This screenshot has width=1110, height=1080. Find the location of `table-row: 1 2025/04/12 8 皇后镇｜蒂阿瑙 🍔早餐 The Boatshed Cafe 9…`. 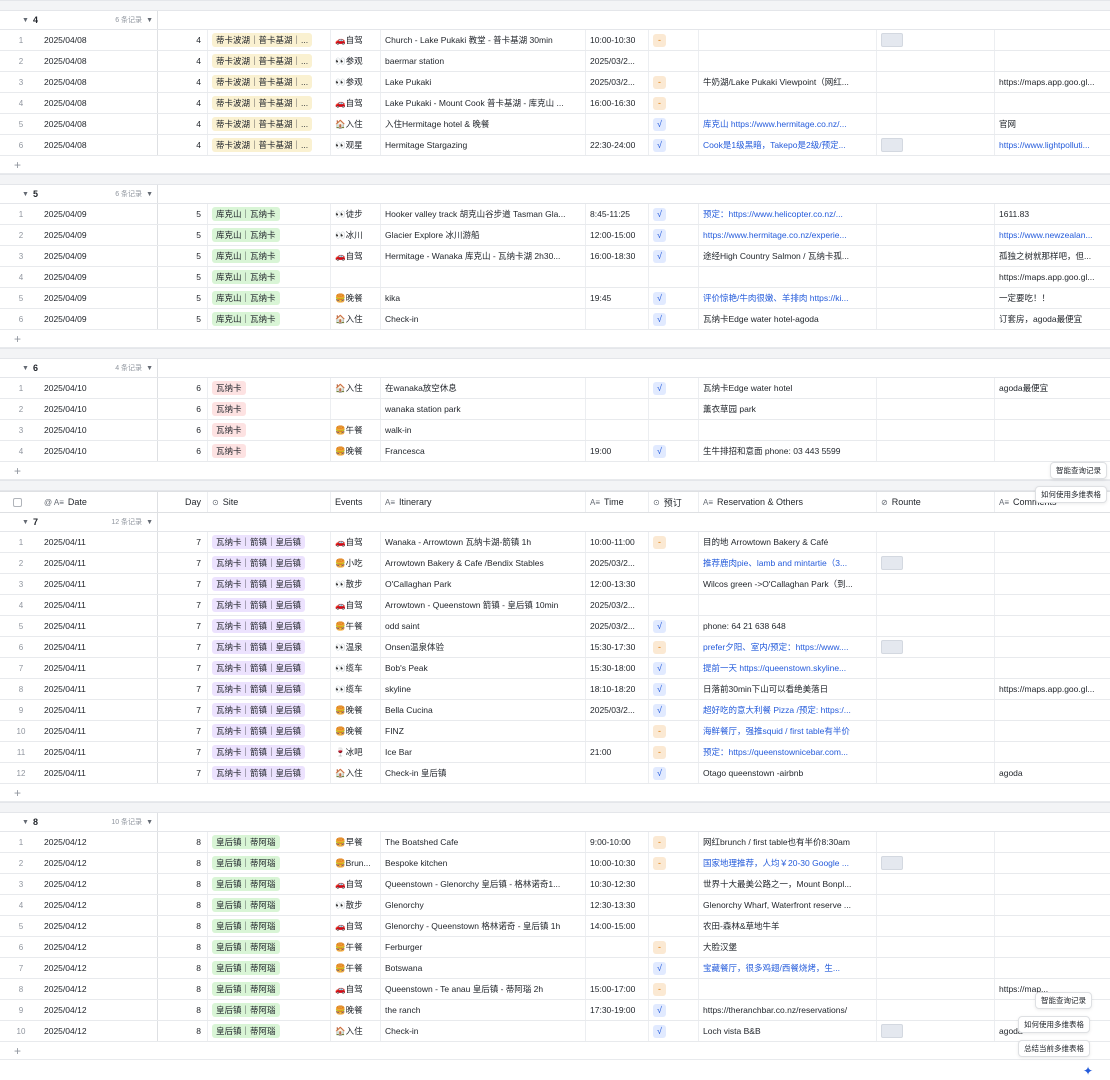

table-row: 1 2025/04/12 8 皇后镇｜蒂阿瑙 🍔早餐 The Boatshed Cafe 9… is located at coordinates (555, 842).